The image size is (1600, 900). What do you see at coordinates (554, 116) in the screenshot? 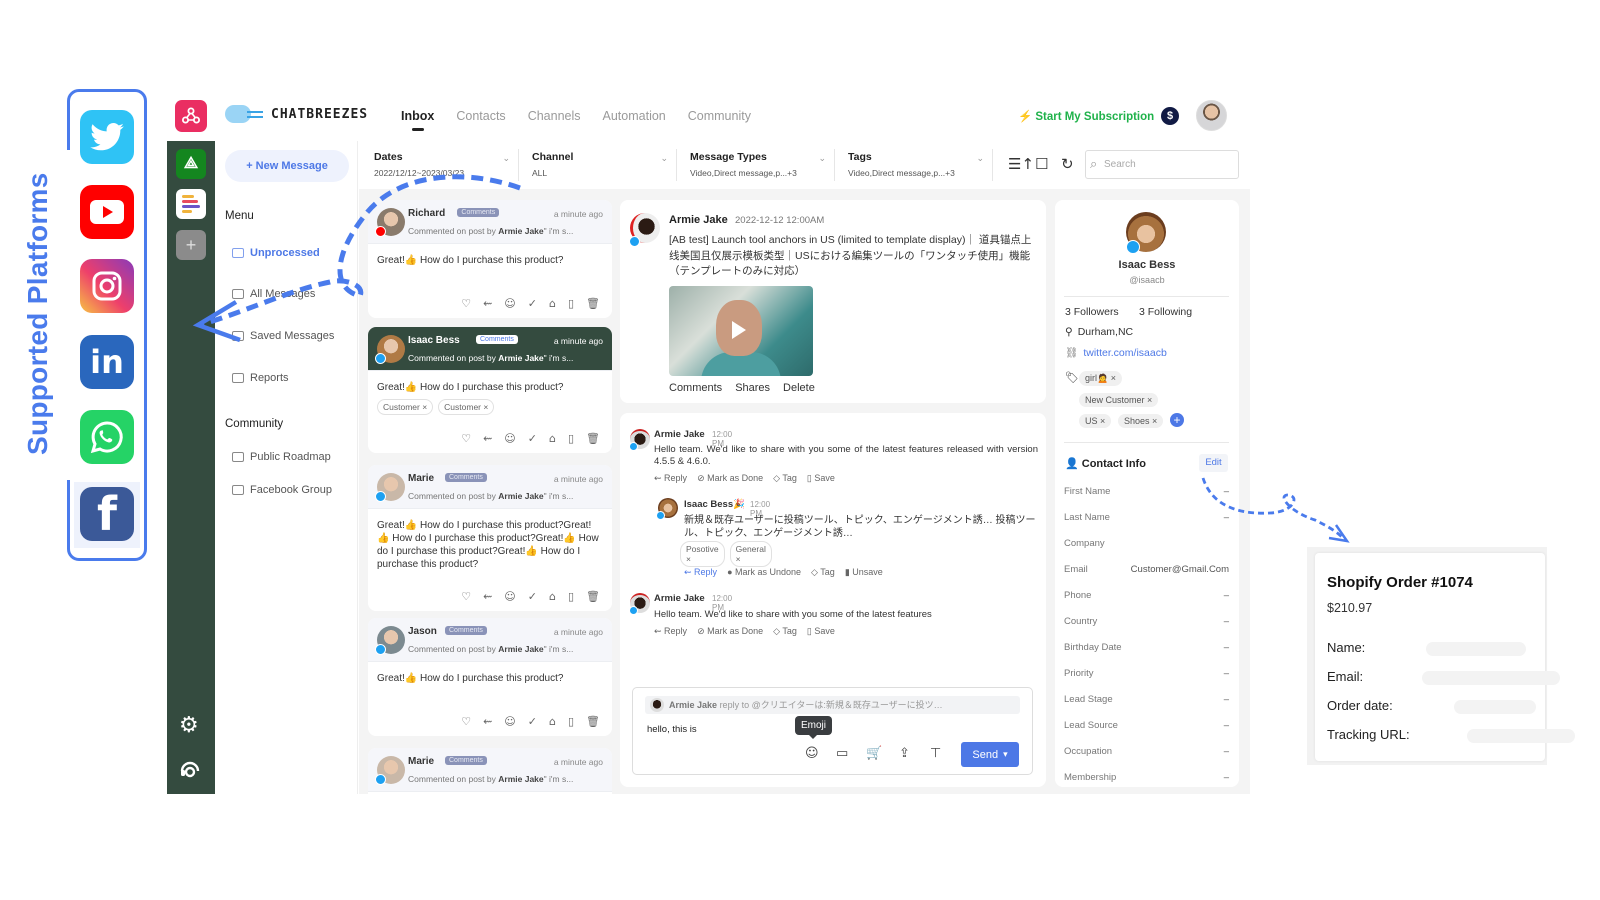
I see `nav-channels: Channels` at bounding box center [554, 116].